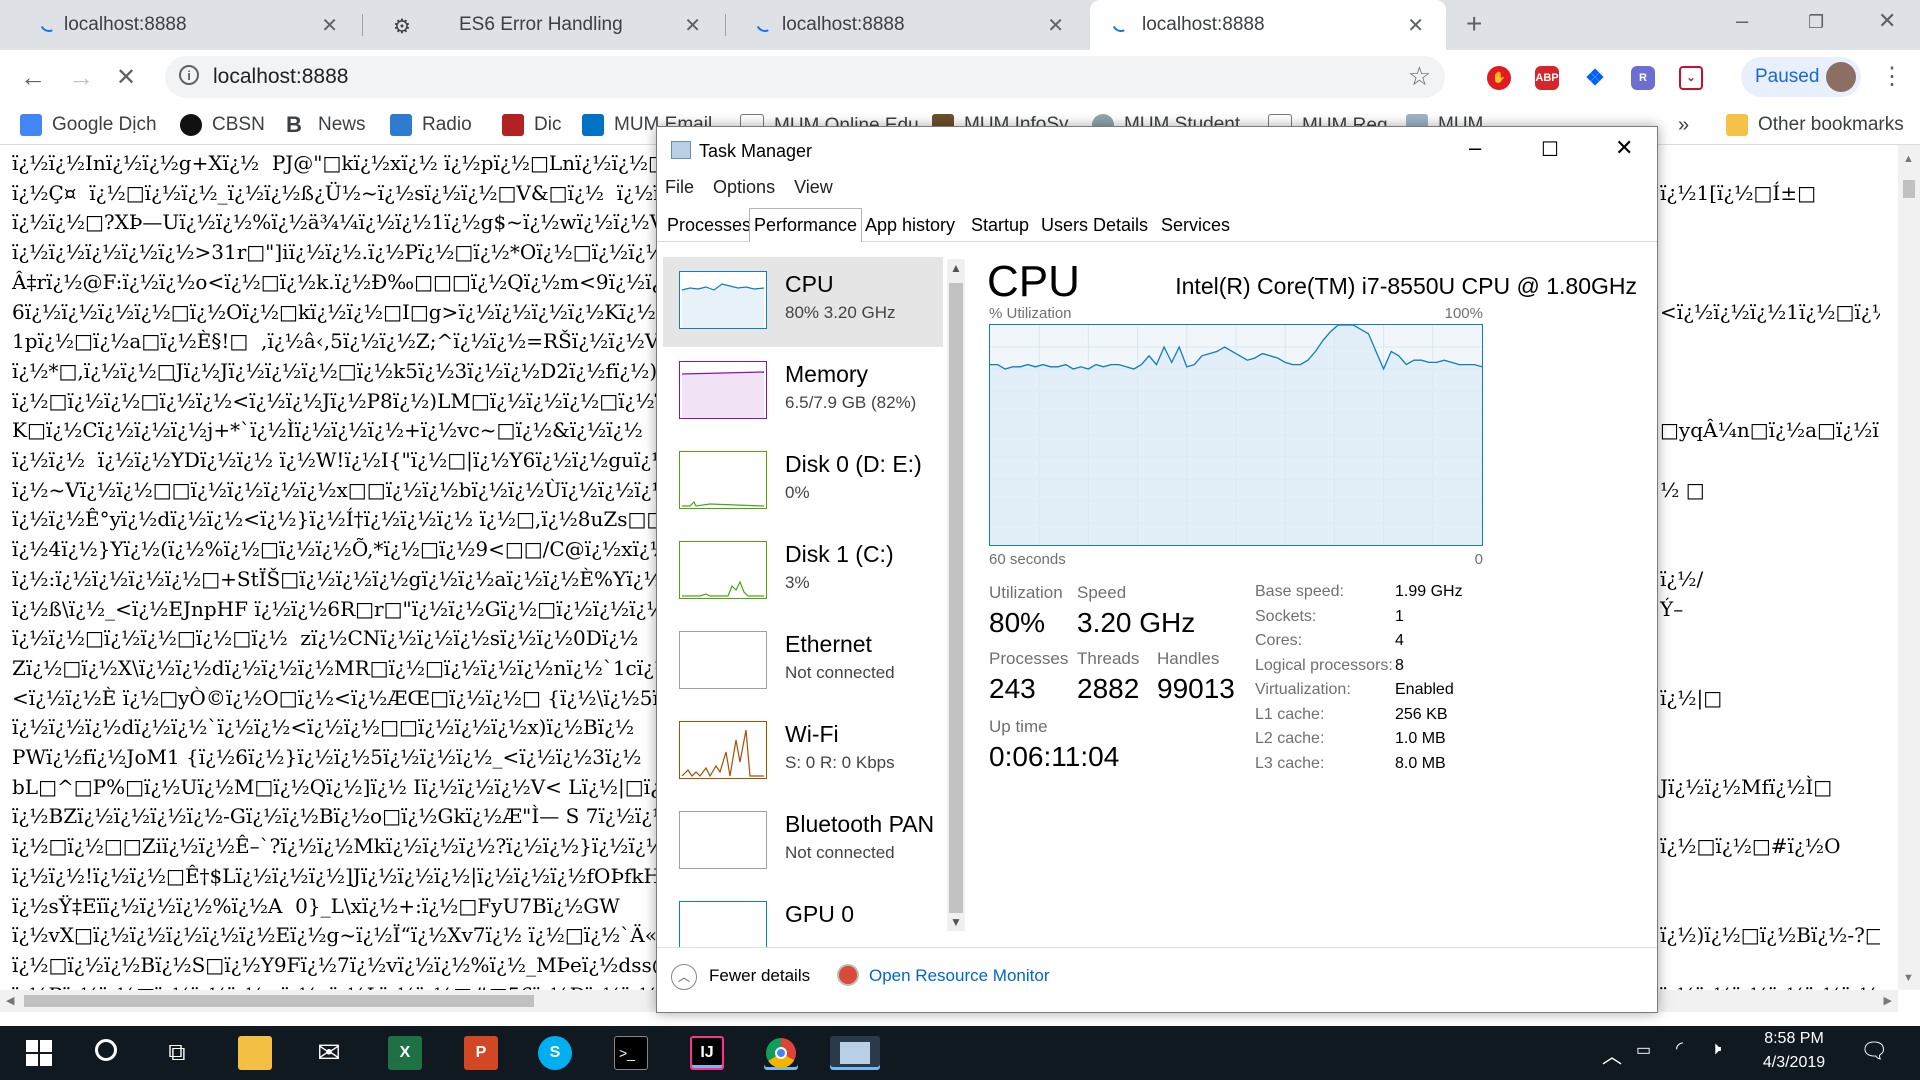 The image size is (1920, 1080). What do you see at coordinates (109, 1053) in the screenshot?
I see `cortana-icon` at bounding box center [109, 1053].